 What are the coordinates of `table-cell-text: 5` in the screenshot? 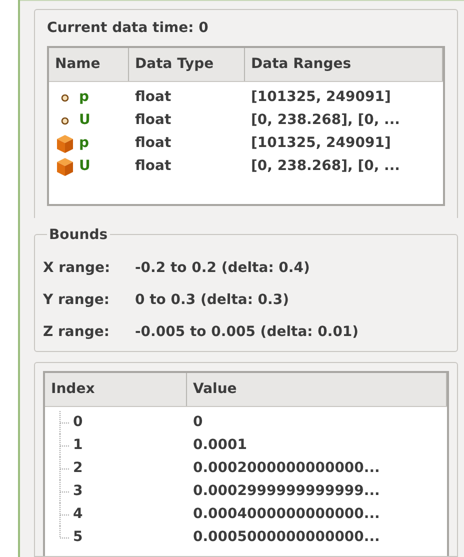 It's located at (78, 537).